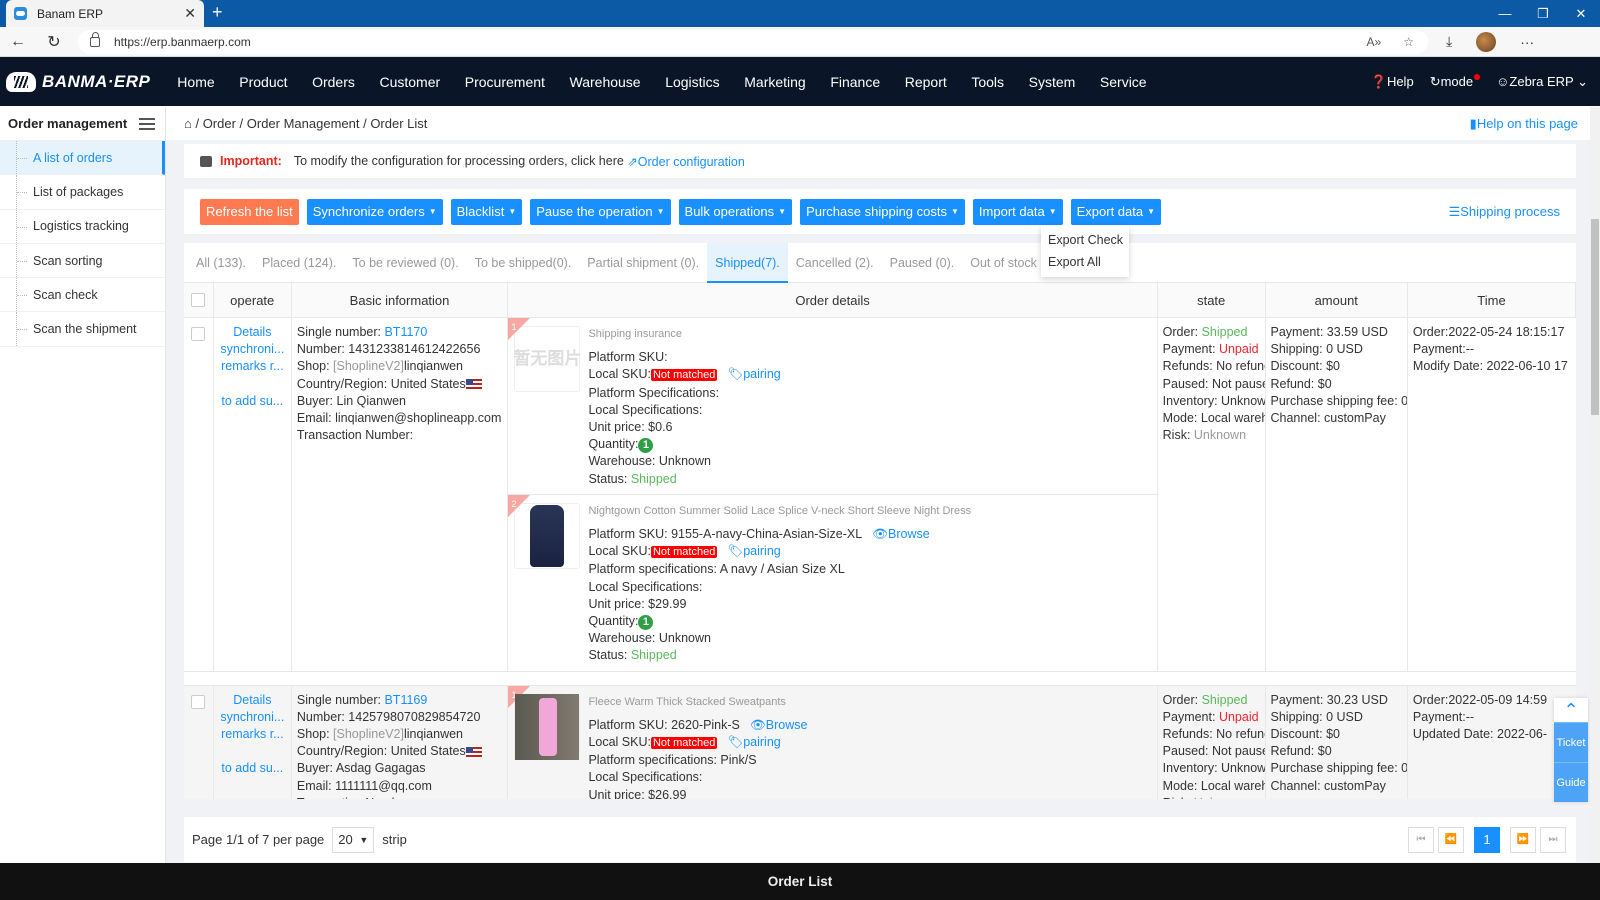  What do you see at coordinates (753, 41) in the screenshot?
I see `url-field: https://erp.banmaerp.com A» ☆` at bounding box center [753, 41].